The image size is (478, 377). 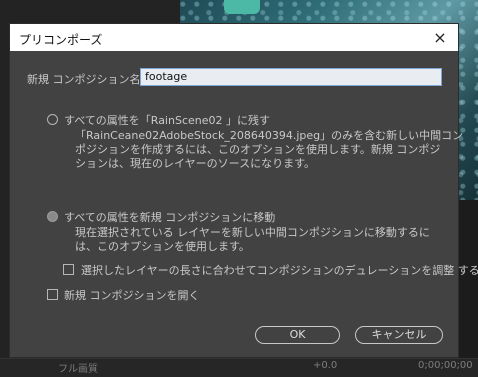 What do you see at coordinates (325, 365) in the screenshot?
I see `exposure-value: +0.0` at bounding box center [325, 365].